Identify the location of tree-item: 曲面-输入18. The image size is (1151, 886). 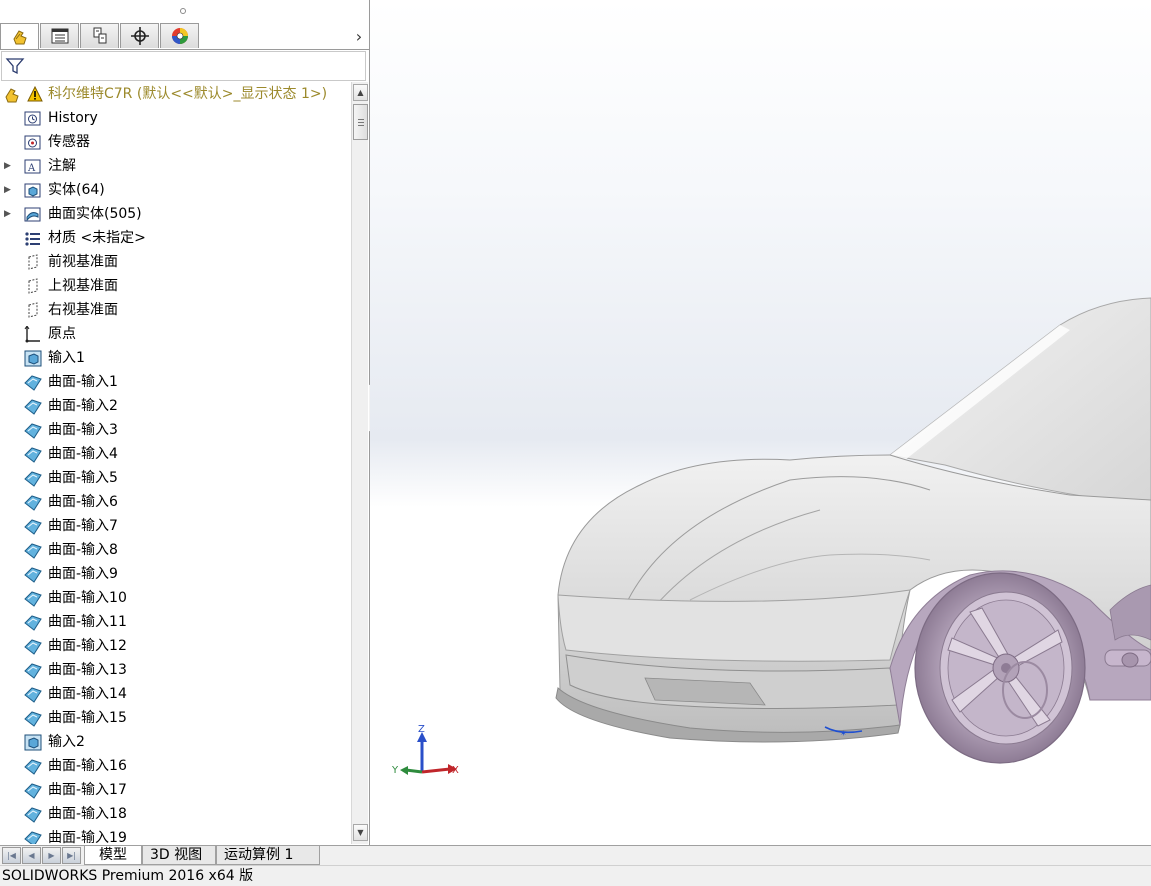
(175, 814).